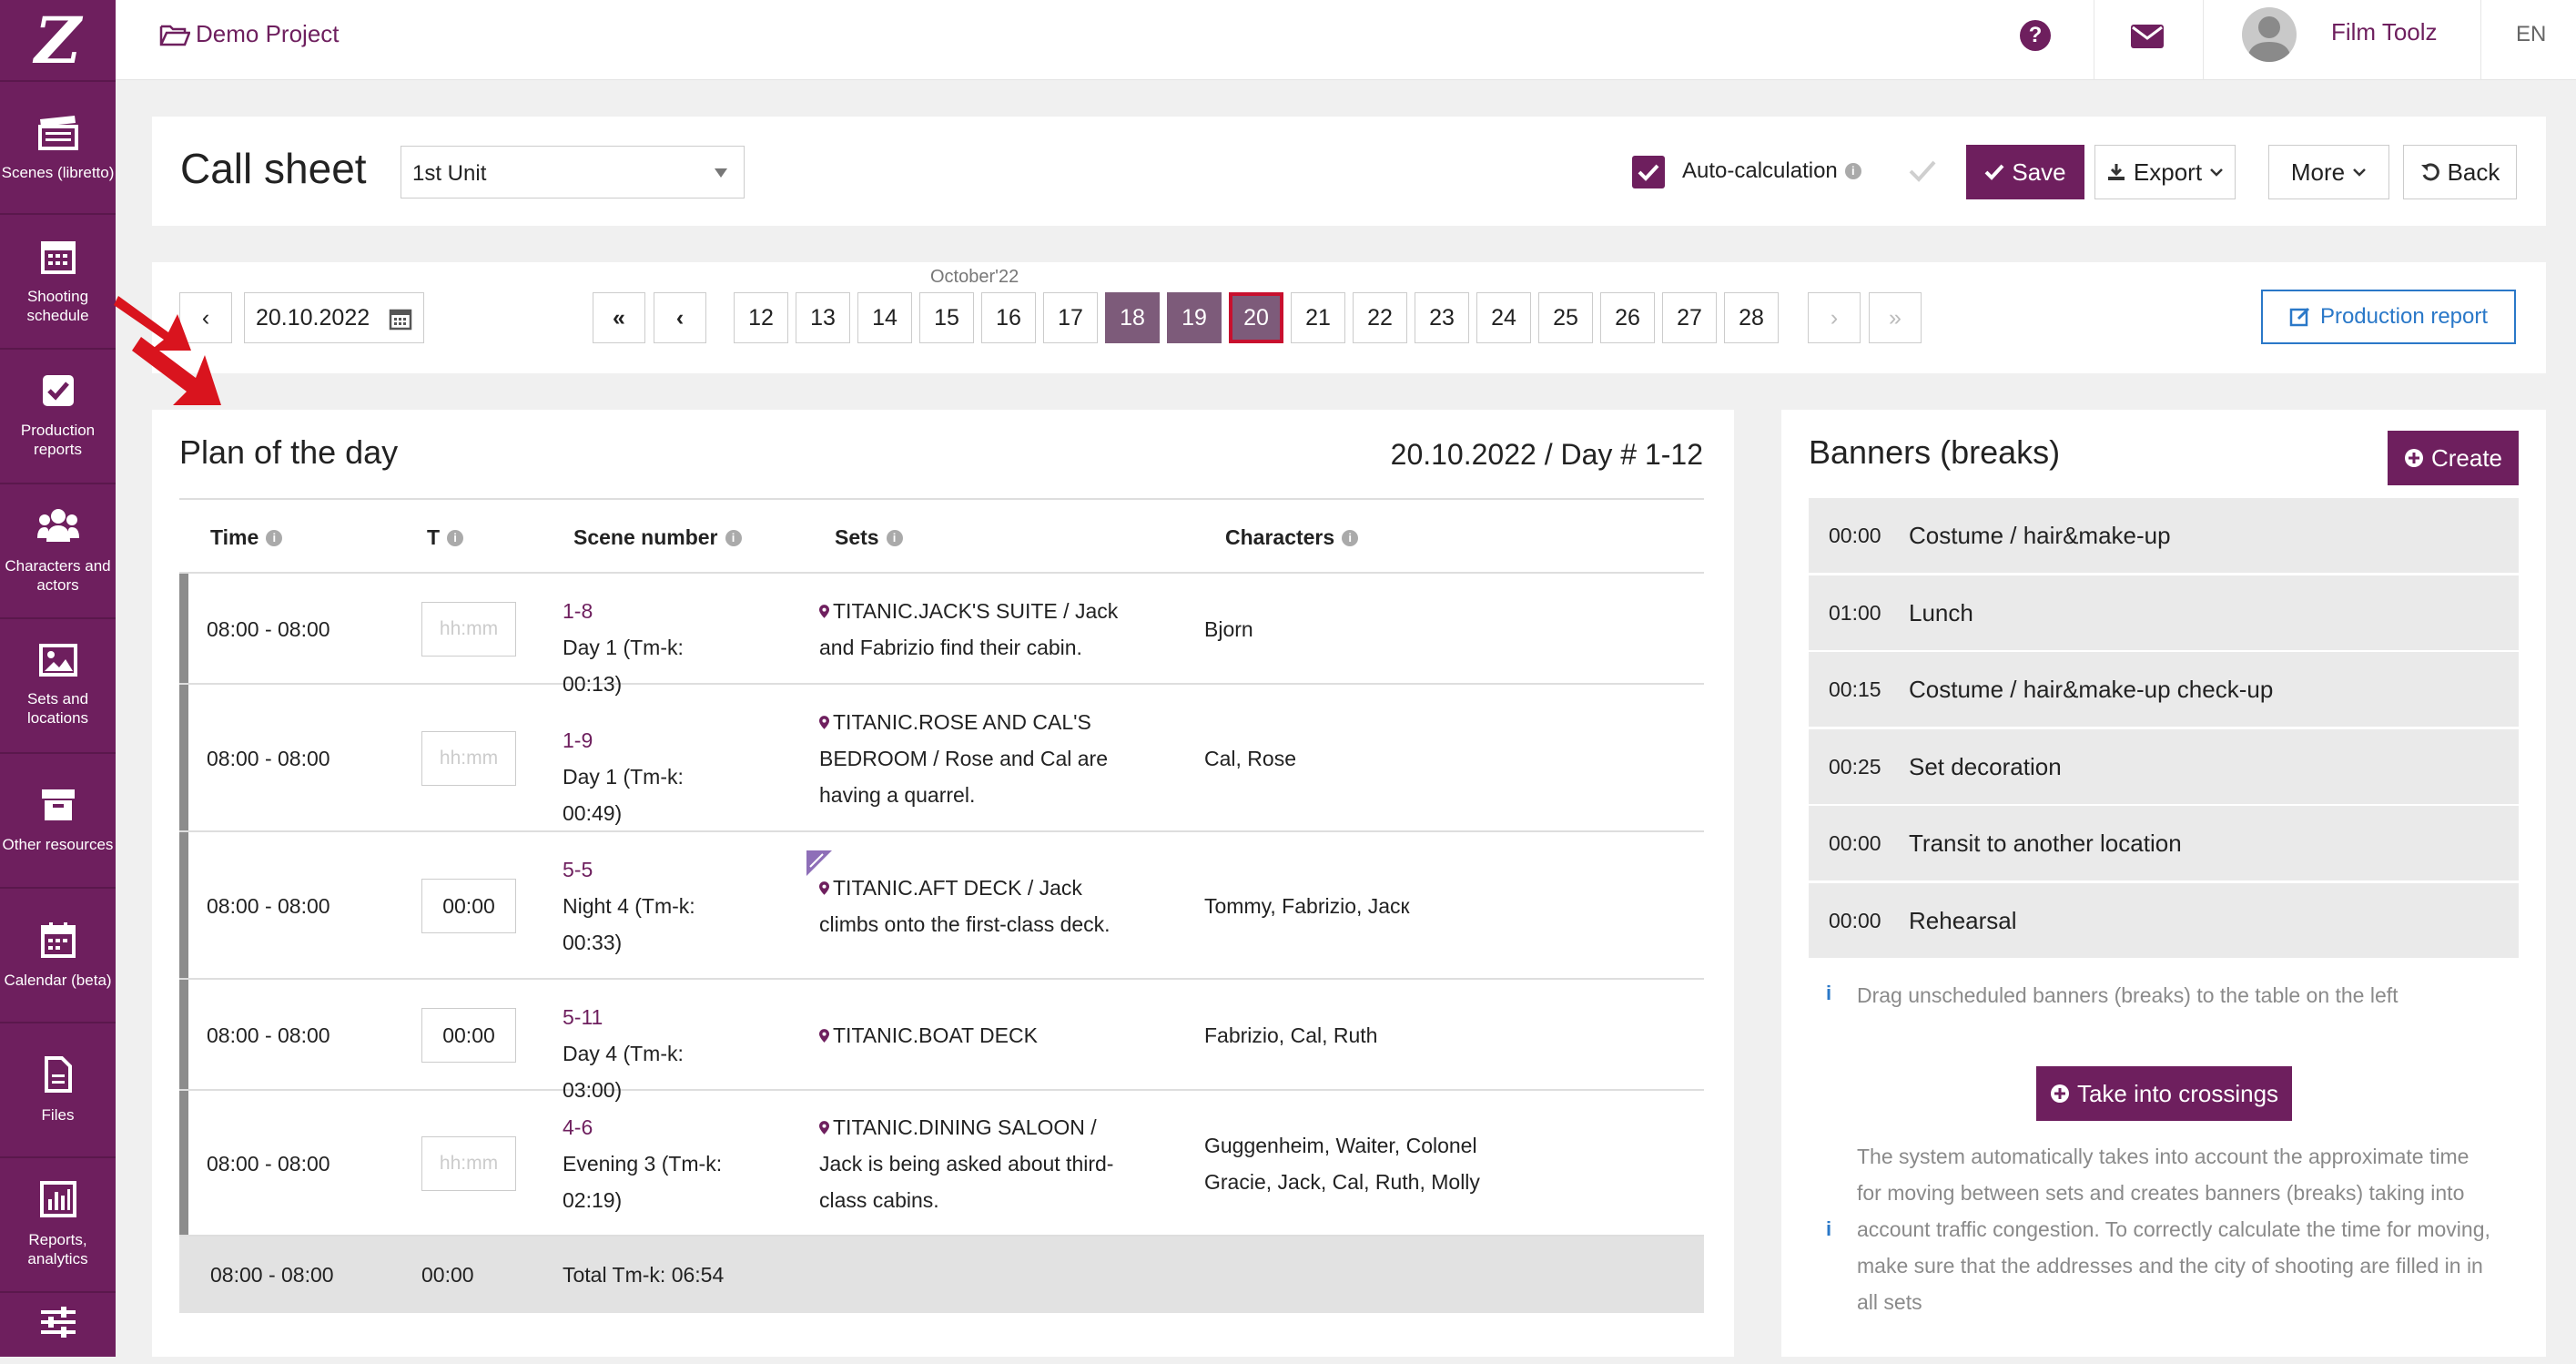  Describe the element at coordinates (573, 172) in the screenshot. I see `unit-select: 1st Unit` at that location.